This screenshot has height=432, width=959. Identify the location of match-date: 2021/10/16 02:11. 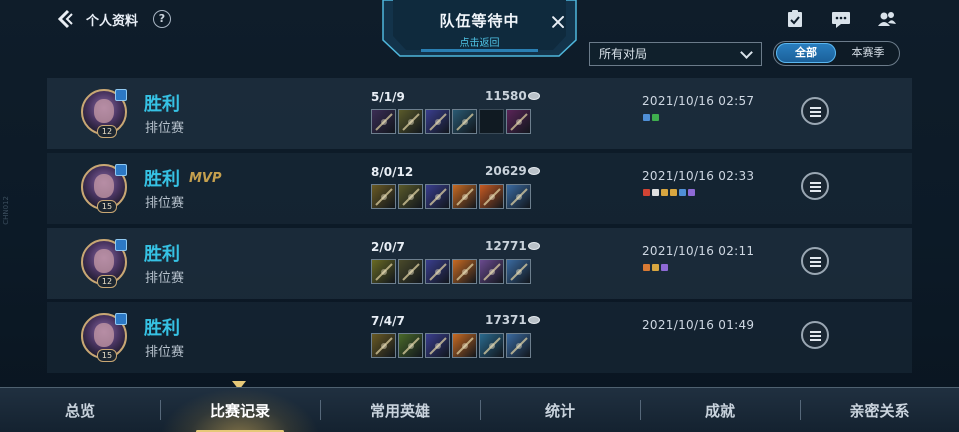
(698, 251).